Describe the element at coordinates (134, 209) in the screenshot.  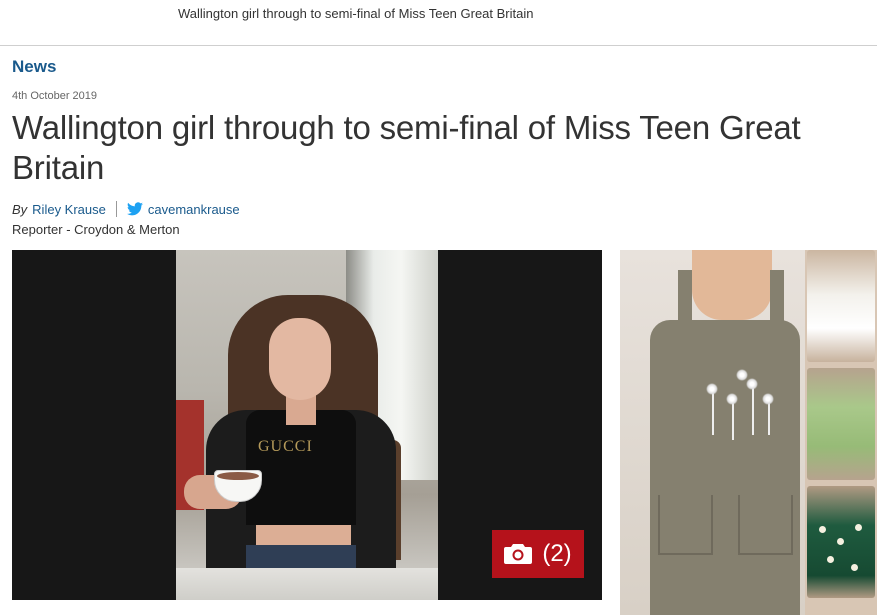
I see `twitter-bird-icon` at that location.